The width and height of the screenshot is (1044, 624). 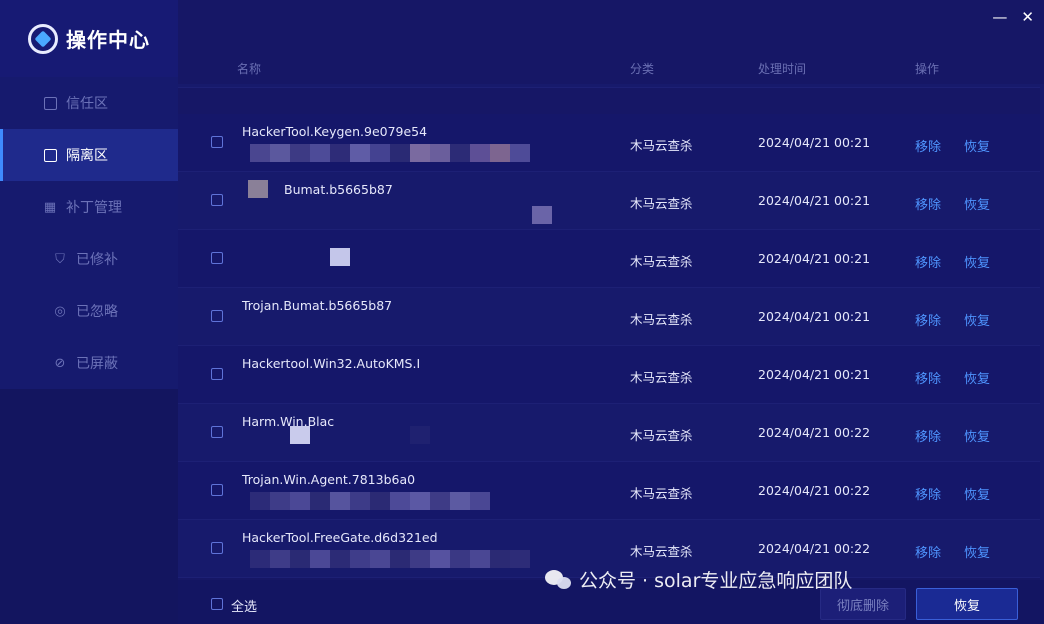 What do you see at coordinates (329, 479) in the screenshot?
I see `row-name: Trojan.Win.Agent.7813b6a0` at bounding box center [329, 479].